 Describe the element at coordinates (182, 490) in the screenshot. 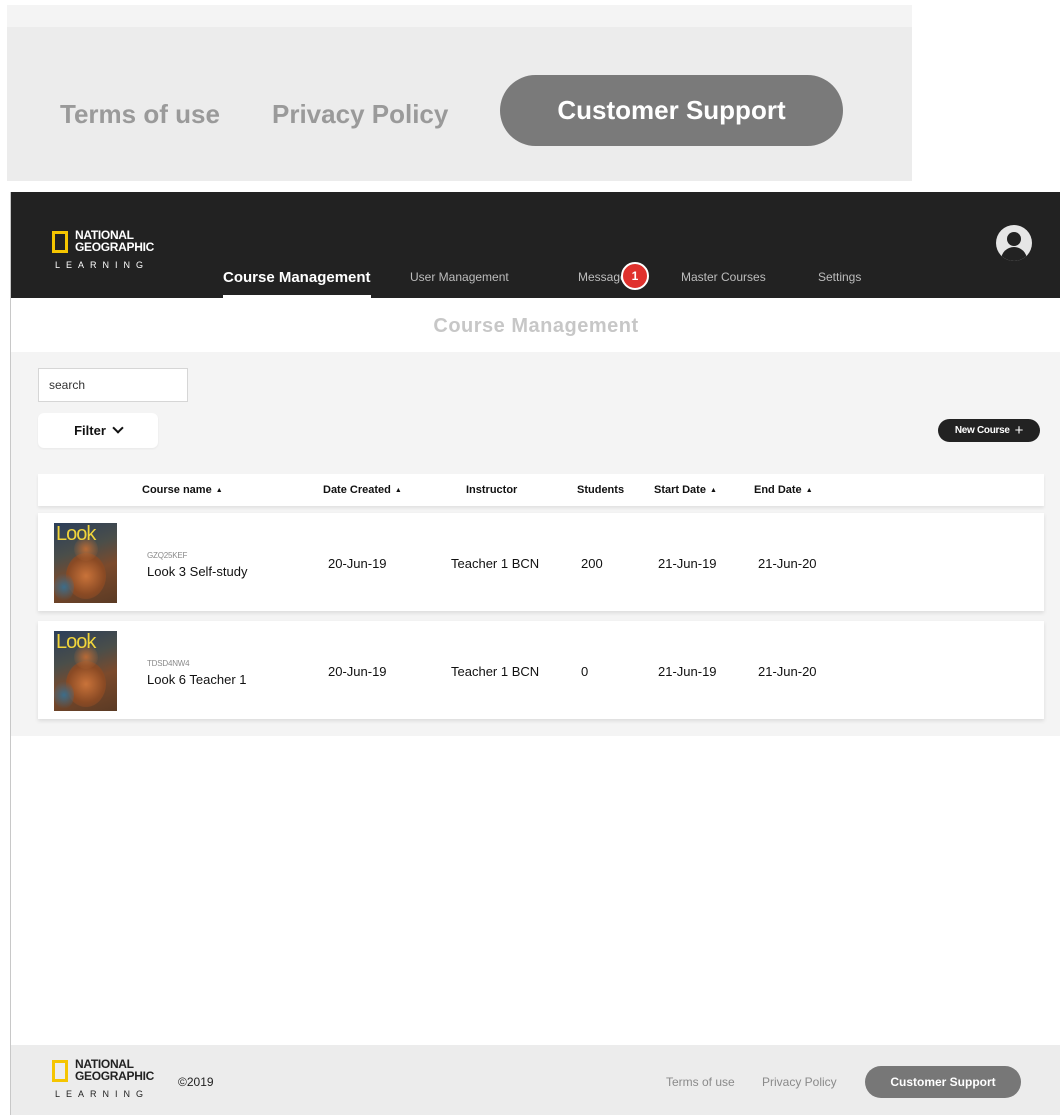

I see `column-header-course-name: Course name ▲` at that location.